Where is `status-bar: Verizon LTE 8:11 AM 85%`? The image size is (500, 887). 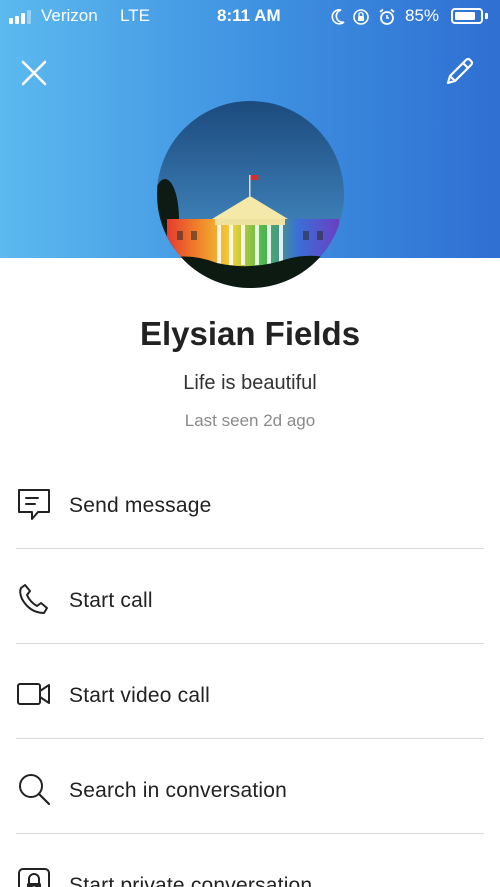 status-bar: Verizon LTE 8:11 AM 85% is located at coordinates (250, 17).